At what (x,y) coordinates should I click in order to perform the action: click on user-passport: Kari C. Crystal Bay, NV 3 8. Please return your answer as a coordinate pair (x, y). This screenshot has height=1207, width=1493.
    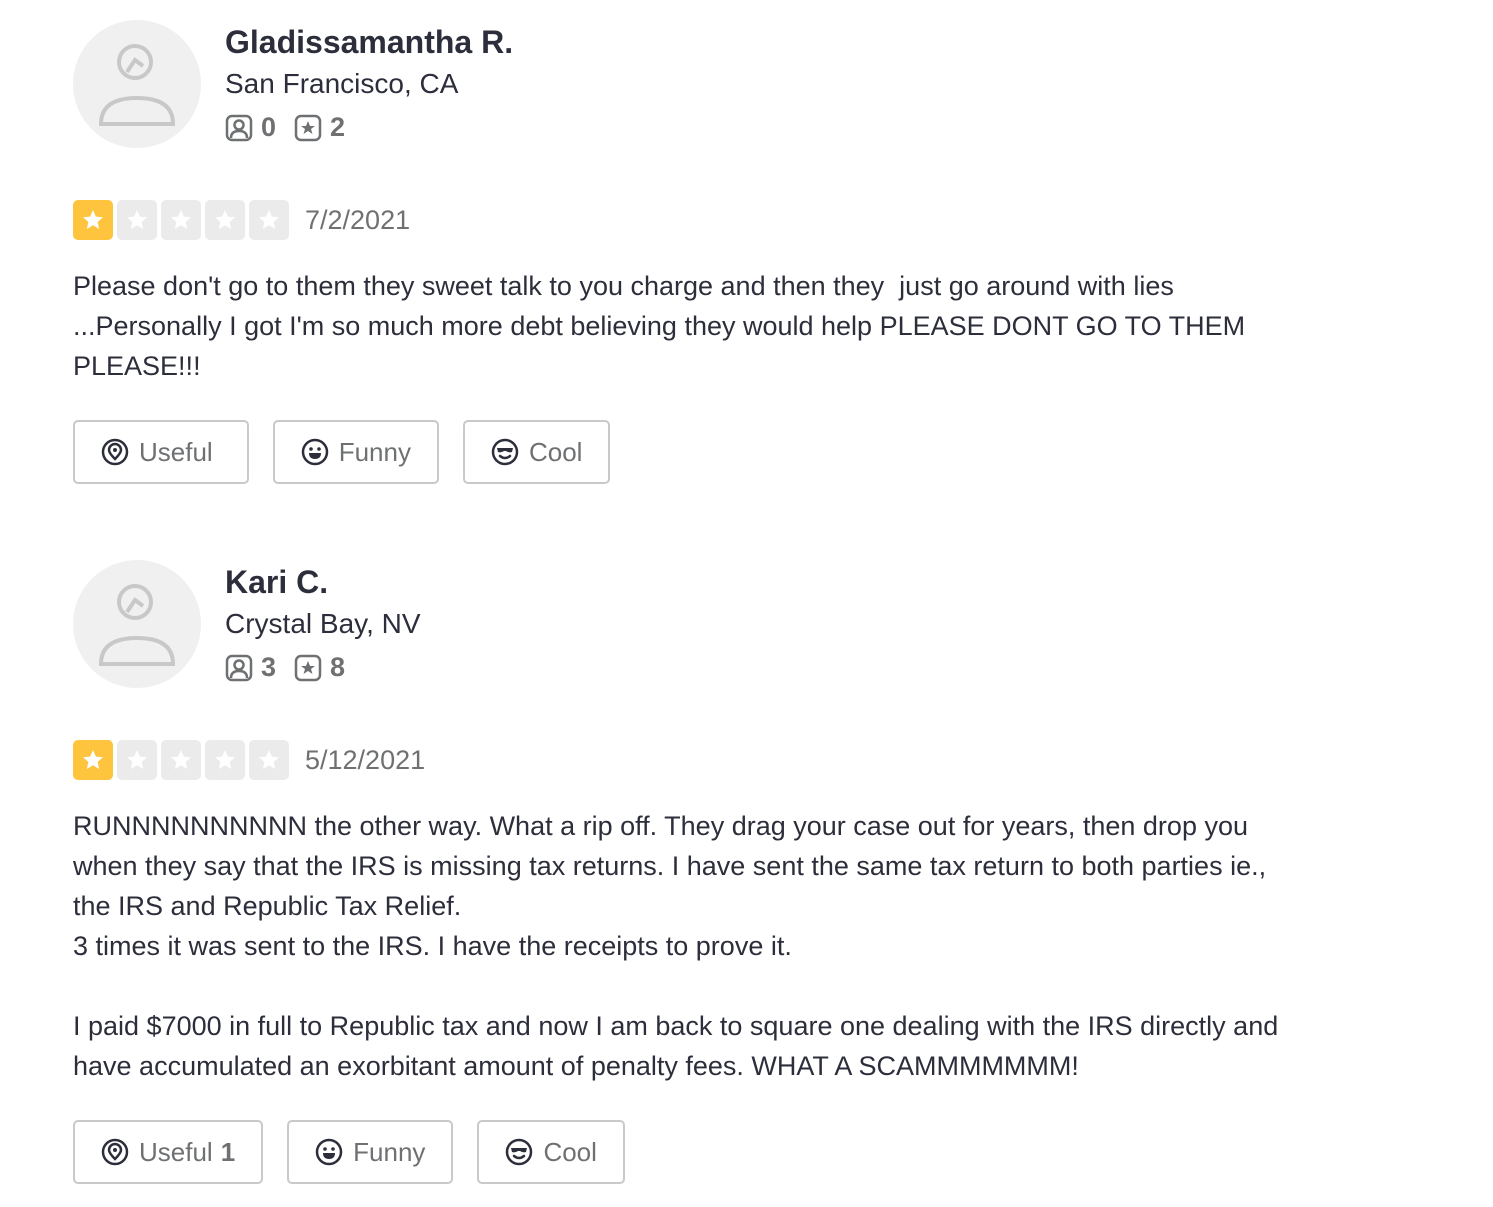
    Looking at the image, I should click on (743, 625).